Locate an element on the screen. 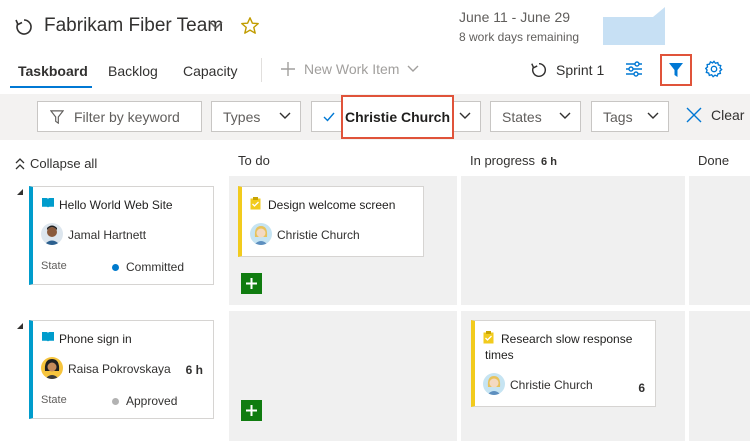 The height and width of the screenshot is (441, 750). new-work-item-label: New Work Item is located at coordinates (352, 69).